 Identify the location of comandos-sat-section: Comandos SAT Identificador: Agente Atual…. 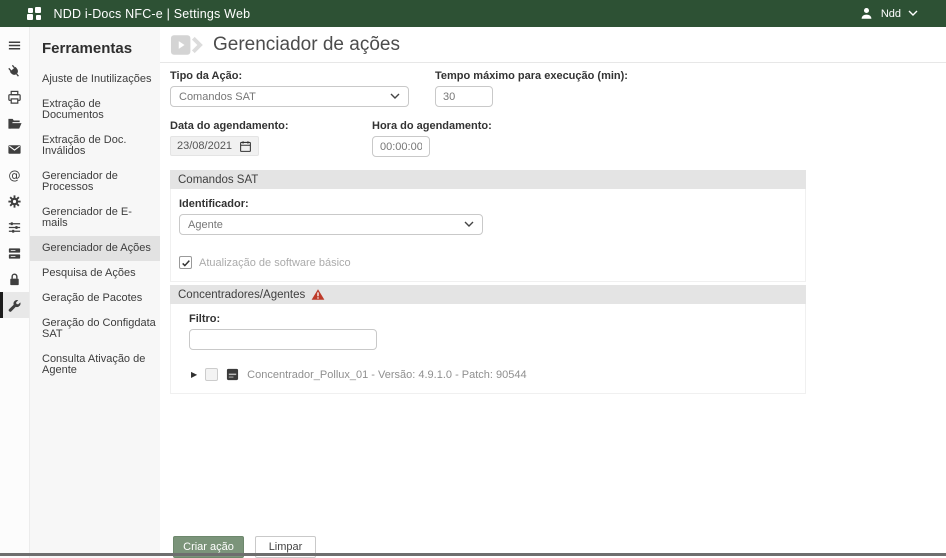
(488, 226).